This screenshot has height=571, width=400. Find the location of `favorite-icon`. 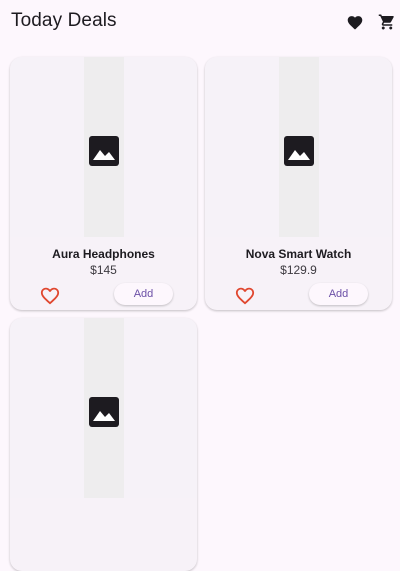

favorite-icon is located at coordinates (355, 23).